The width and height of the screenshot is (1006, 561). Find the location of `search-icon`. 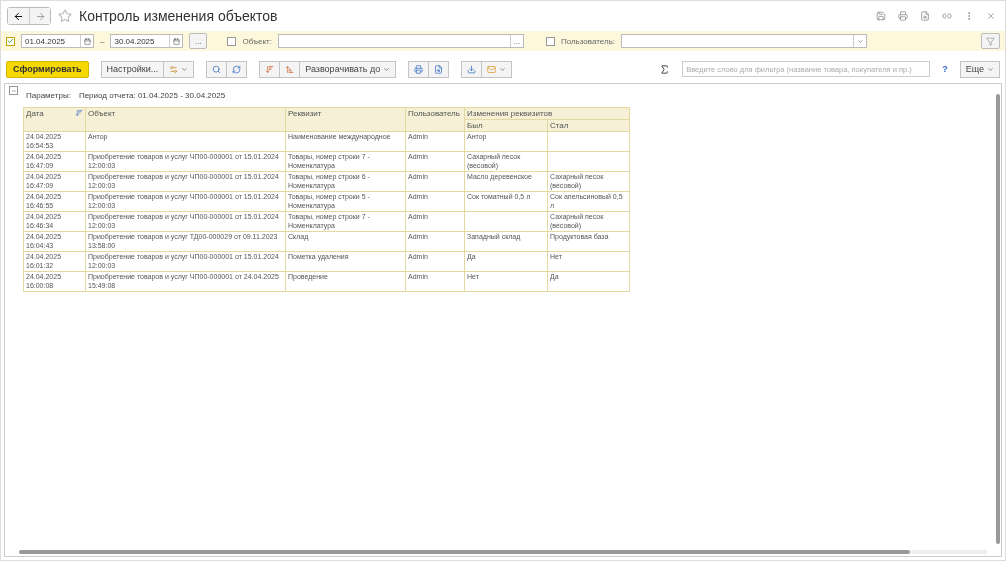

search-icon is located at coordinates (217, 69).